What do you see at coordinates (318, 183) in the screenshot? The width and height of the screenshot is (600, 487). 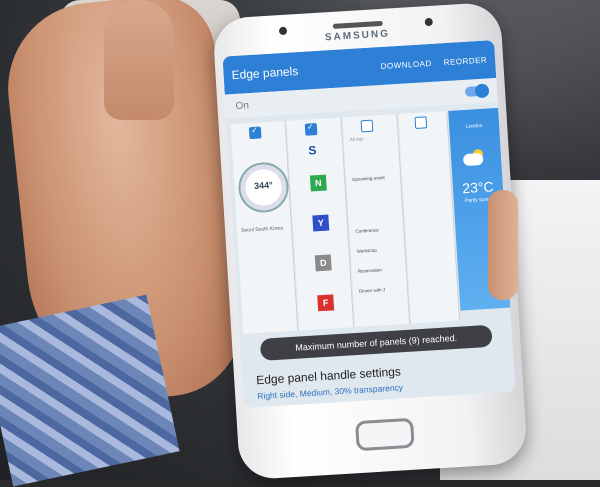 I see `app-tile: N` at bounding box center [318, 183].